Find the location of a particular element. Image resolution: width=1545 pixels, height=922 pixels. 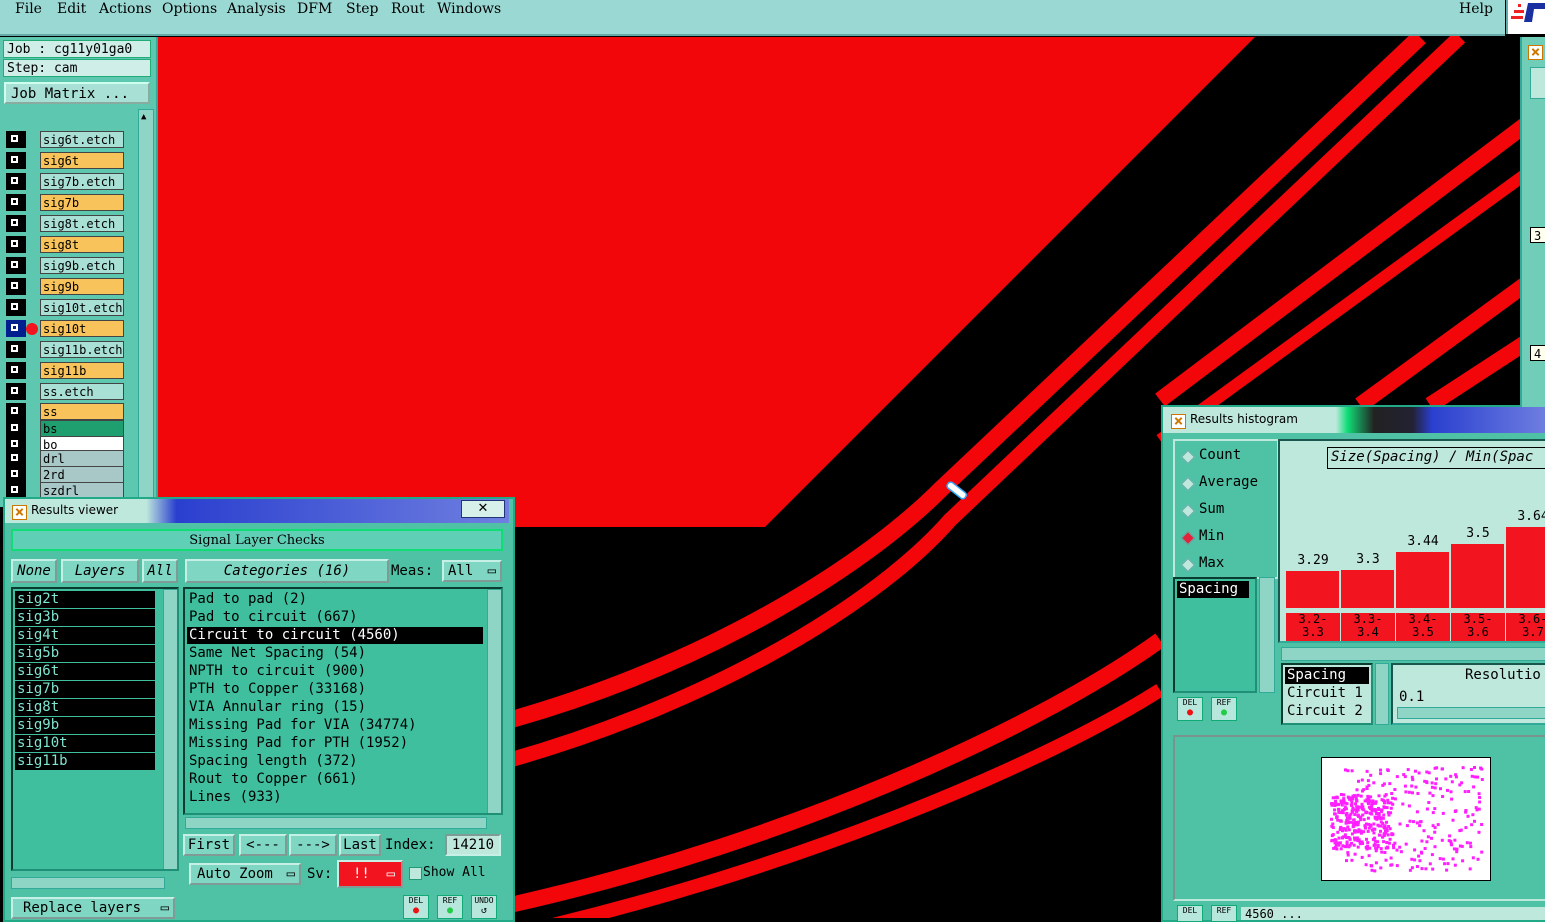

category-item: Spacing length (372) is located at coordinates (335, 761).